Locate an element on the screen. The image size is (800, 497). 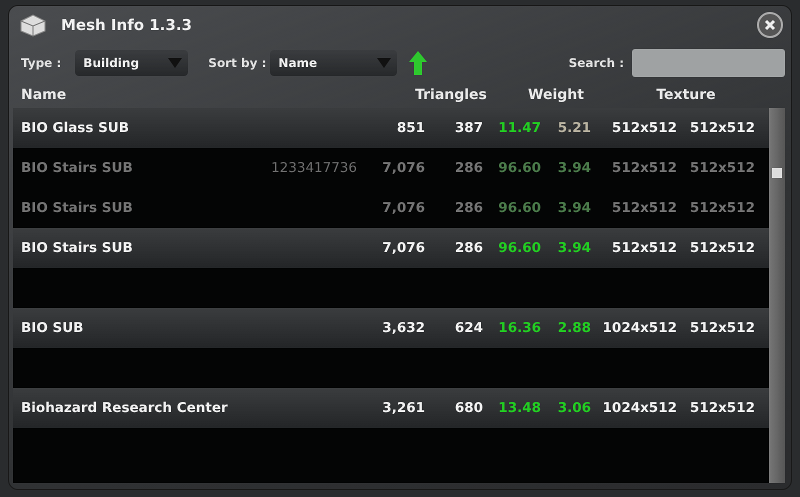
close-button is located at coordinates (770, 25).